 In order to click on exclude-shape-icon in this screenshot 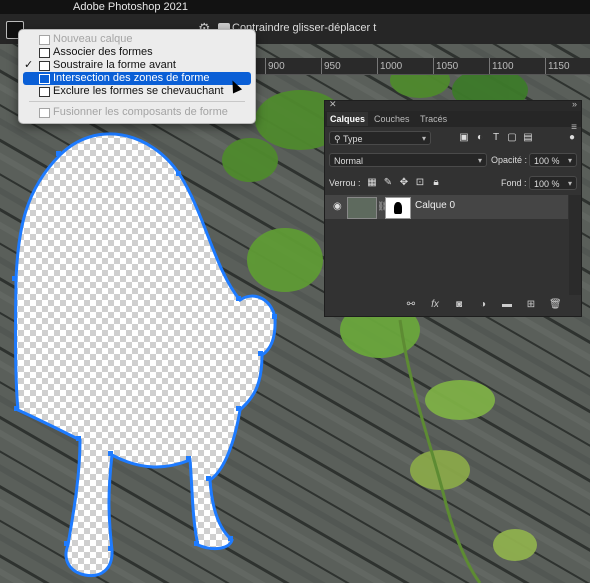, I will do `click(44, 92)`.